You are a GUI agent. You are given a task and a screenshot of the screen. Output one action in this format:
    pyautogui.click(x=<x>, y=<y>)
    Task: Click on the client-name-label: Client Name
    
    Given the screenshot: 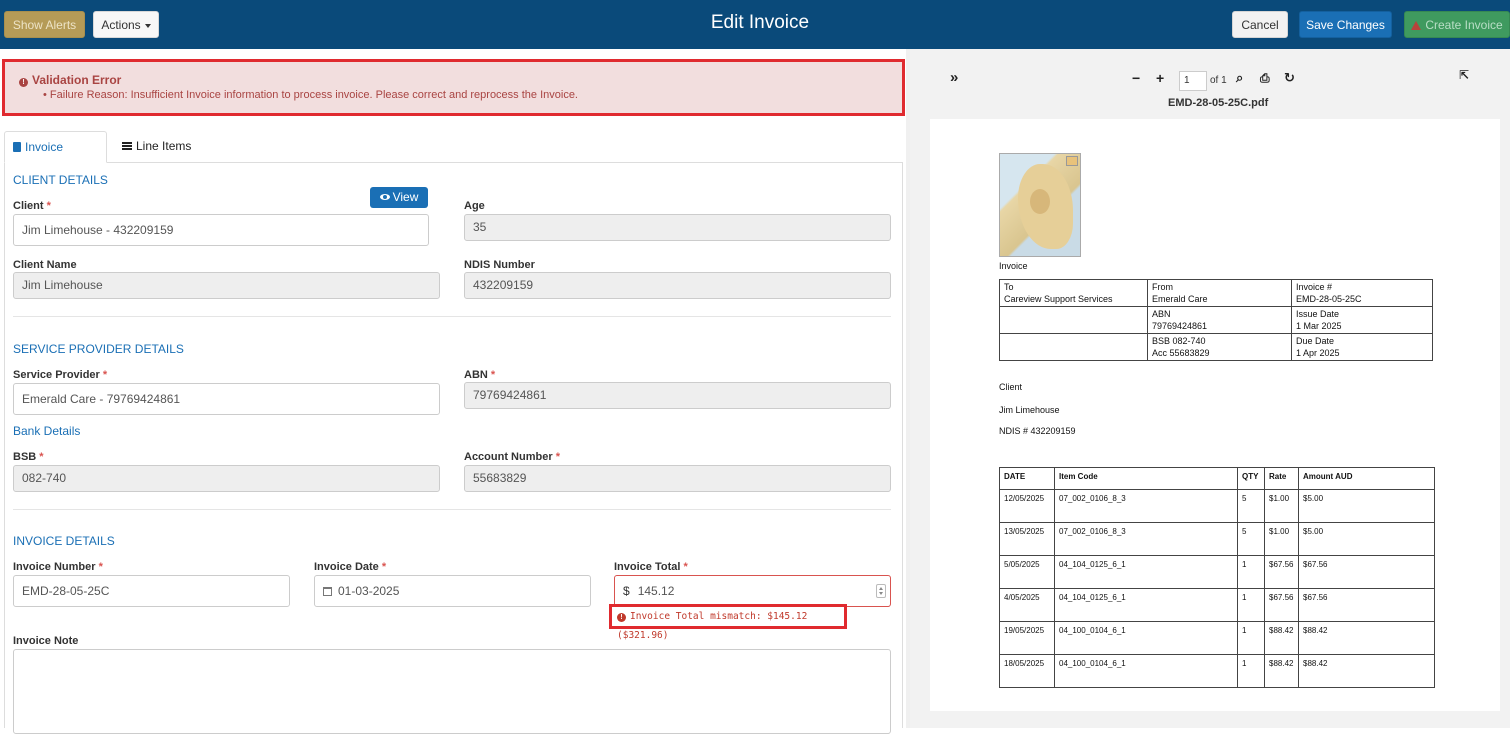 What is the action you would take?
    pyautogui.click(x=45, y=265)
    